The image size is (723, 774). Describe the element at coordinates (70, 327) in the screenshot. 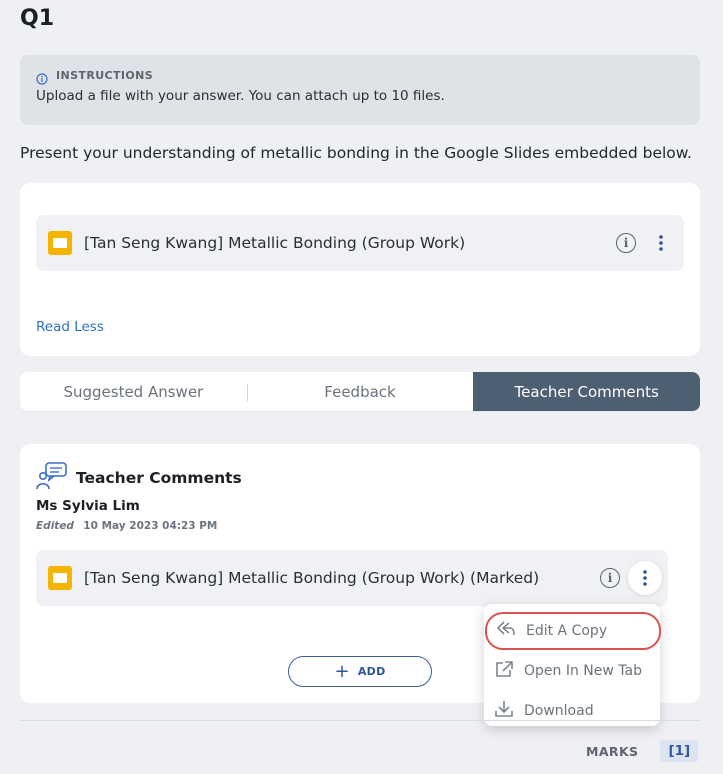

I see `read-less-link: Read Less` at that location.